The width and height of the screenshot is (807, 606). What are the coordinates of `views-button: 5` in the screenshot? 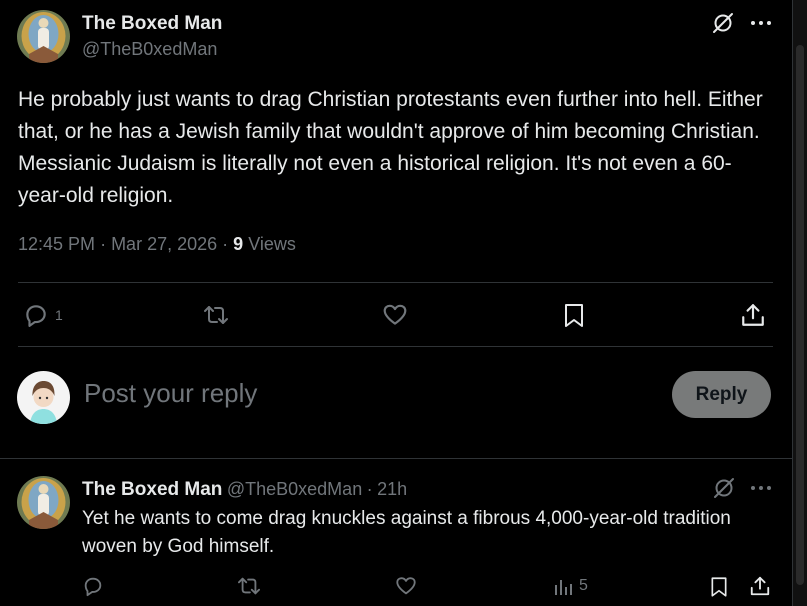 It's located at (570, 586).